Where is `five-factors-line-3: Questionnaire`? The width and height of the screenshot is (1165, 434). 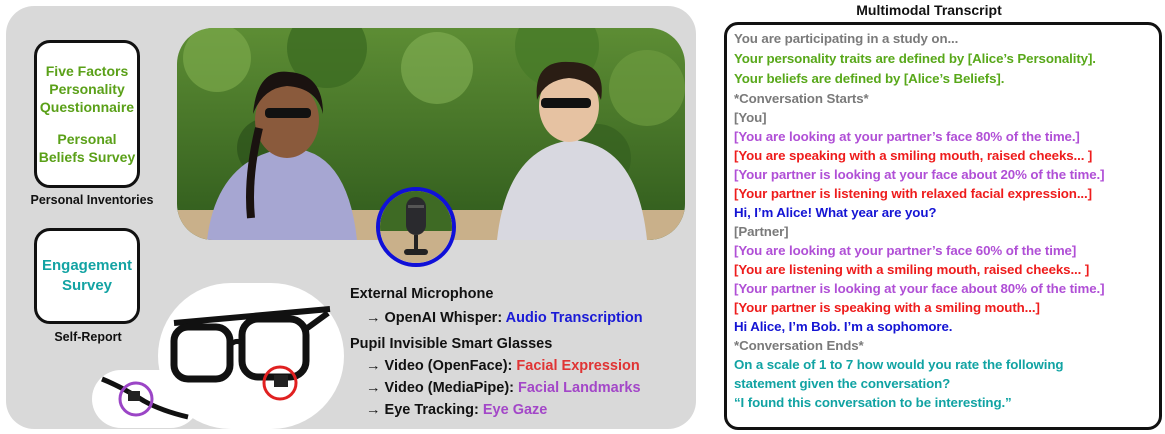 five-factors-line-3: Questionnaire is located at coordinates (87, 107).